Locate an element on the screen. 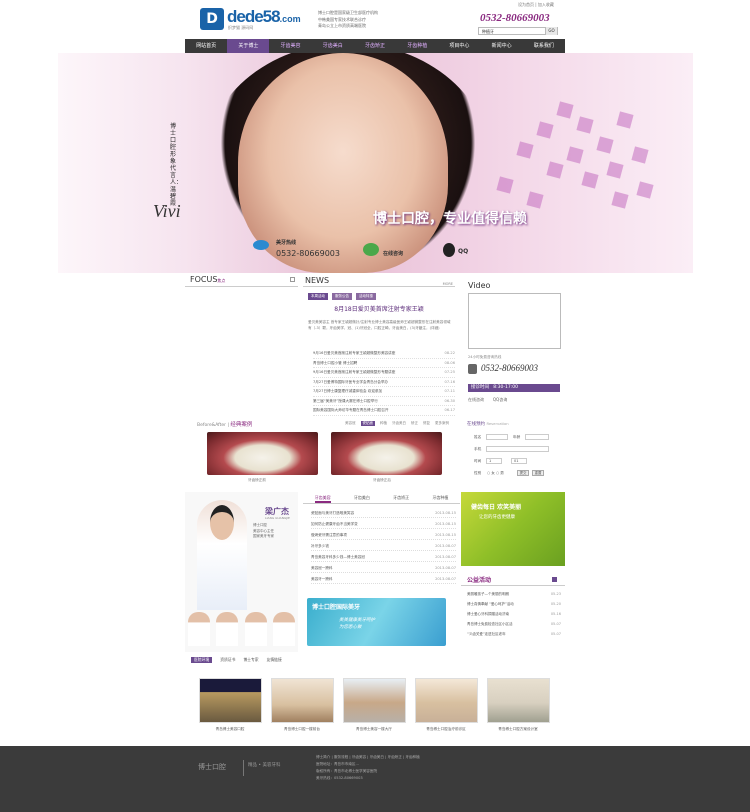 The image size is (750, 812). list-item: 9月16日爱贝美首席注射专家王颖超微整形美容讲座 08-22 is located at coordinates (384, 354).